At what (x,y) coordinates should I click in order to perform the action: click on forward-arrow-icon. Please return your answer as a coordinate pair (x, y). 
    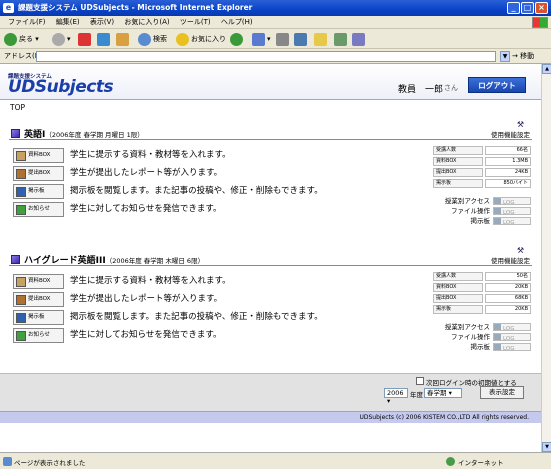
    Looking at the image, I should click on (58, 39).